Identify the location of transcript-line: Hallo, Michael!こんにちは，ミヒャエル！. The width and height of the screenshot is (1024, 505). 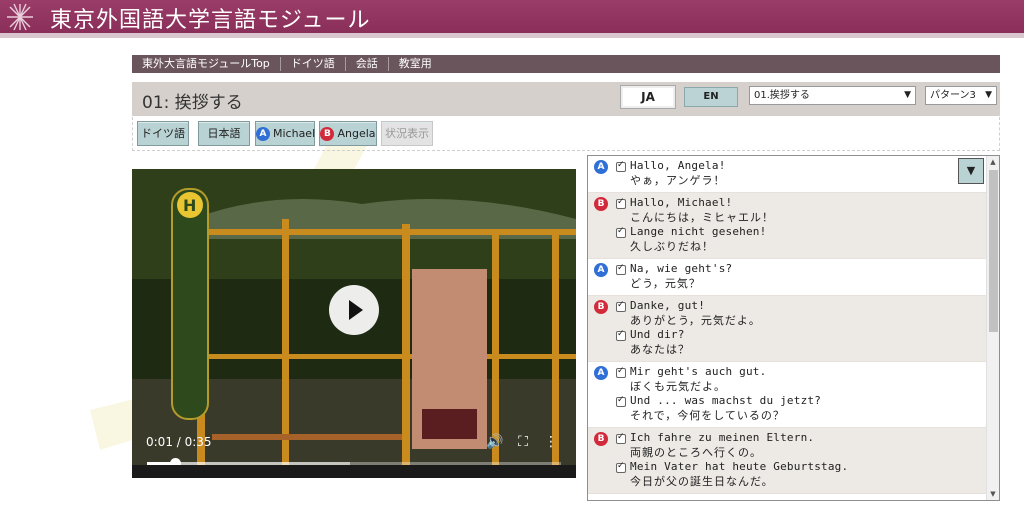
(787, 210).